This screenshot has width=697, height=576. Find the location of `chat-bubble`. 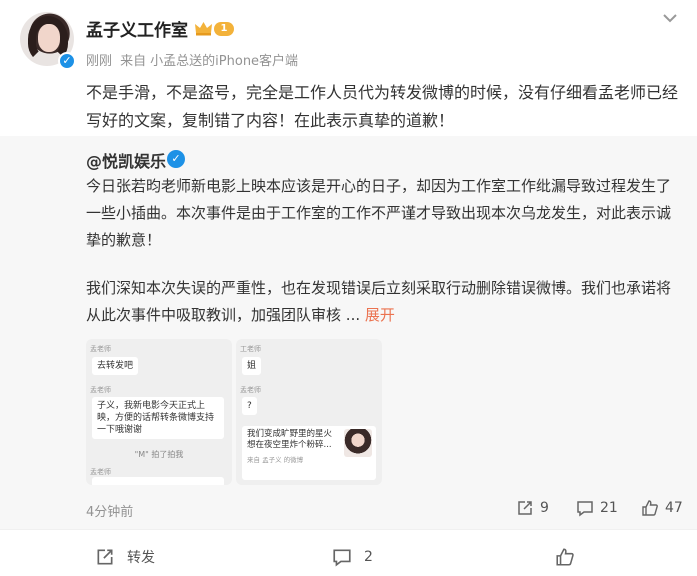

chat-bubble is located at coordinates (158, 481).